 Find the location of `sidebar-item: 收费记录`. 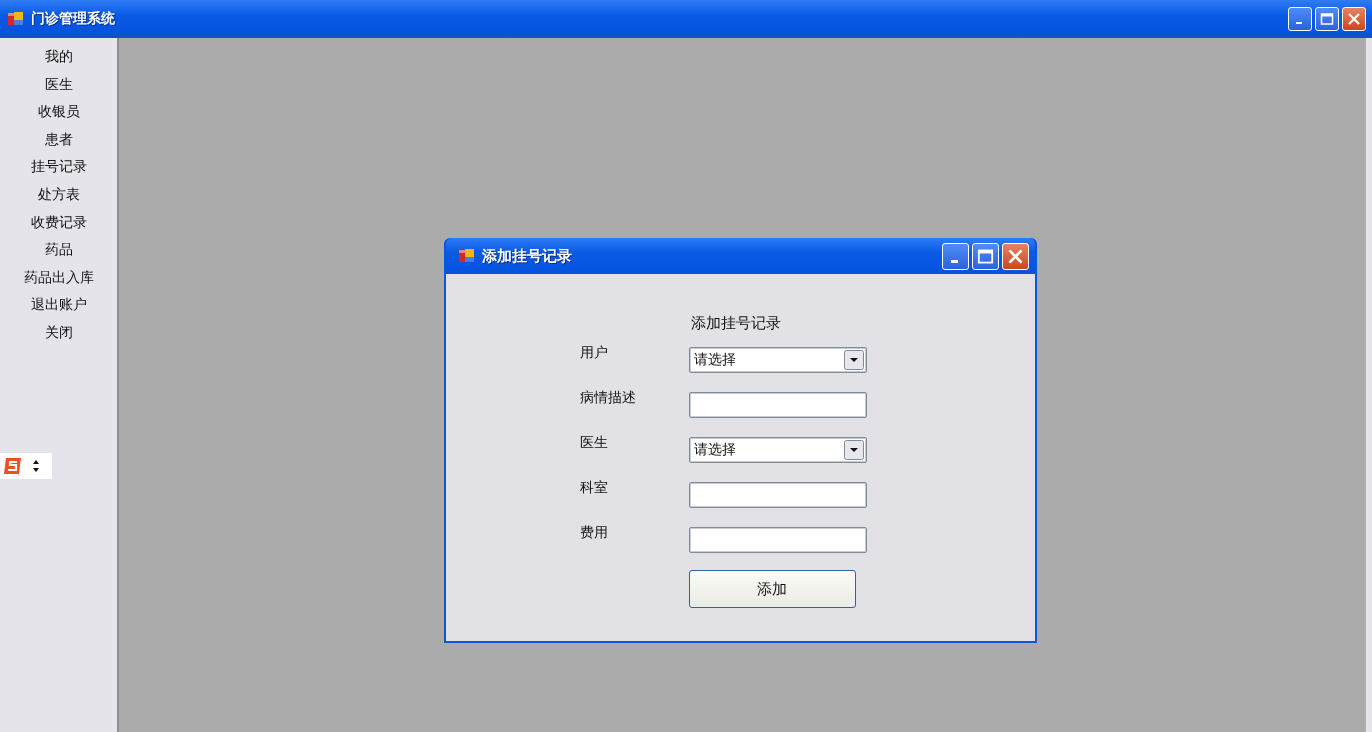

sidebar-item: 收费记录 is located at coordinates (58, 222).